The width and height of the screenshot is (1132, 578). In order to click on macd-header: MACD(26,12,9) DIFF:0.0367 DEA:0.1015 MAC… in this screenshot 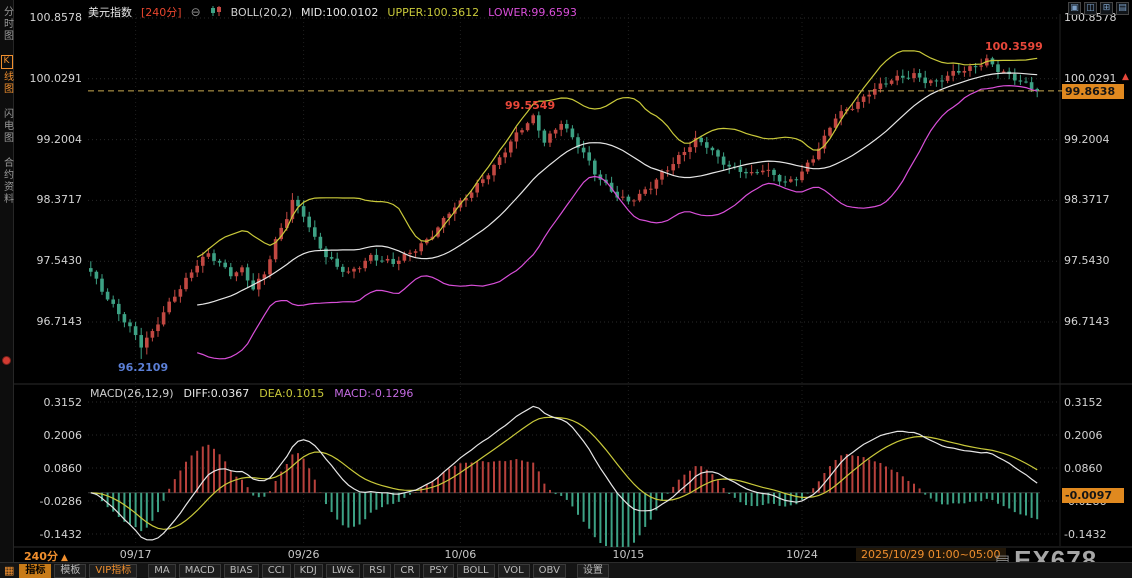, I will do `click(251, 393)`.